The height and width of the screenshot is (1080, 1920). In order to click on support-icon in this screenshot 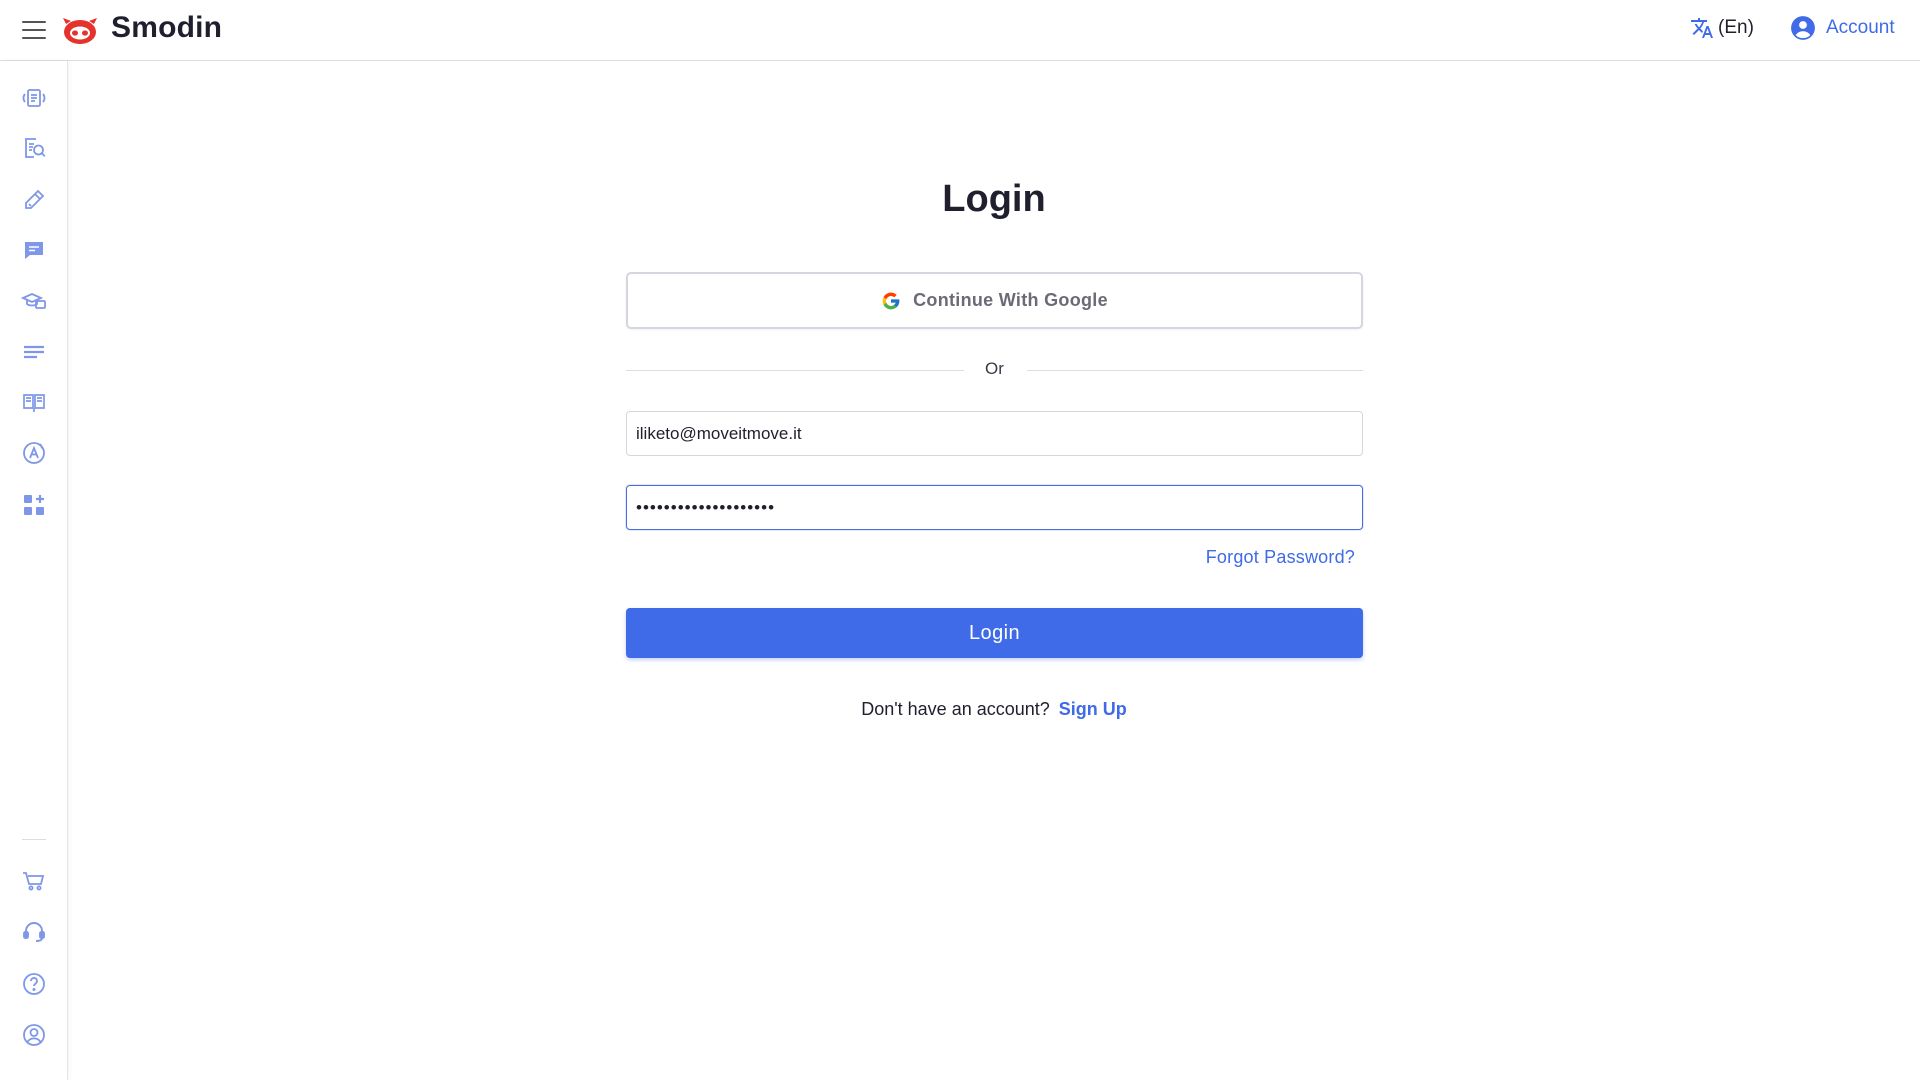, I will do `click(34, 932)`.